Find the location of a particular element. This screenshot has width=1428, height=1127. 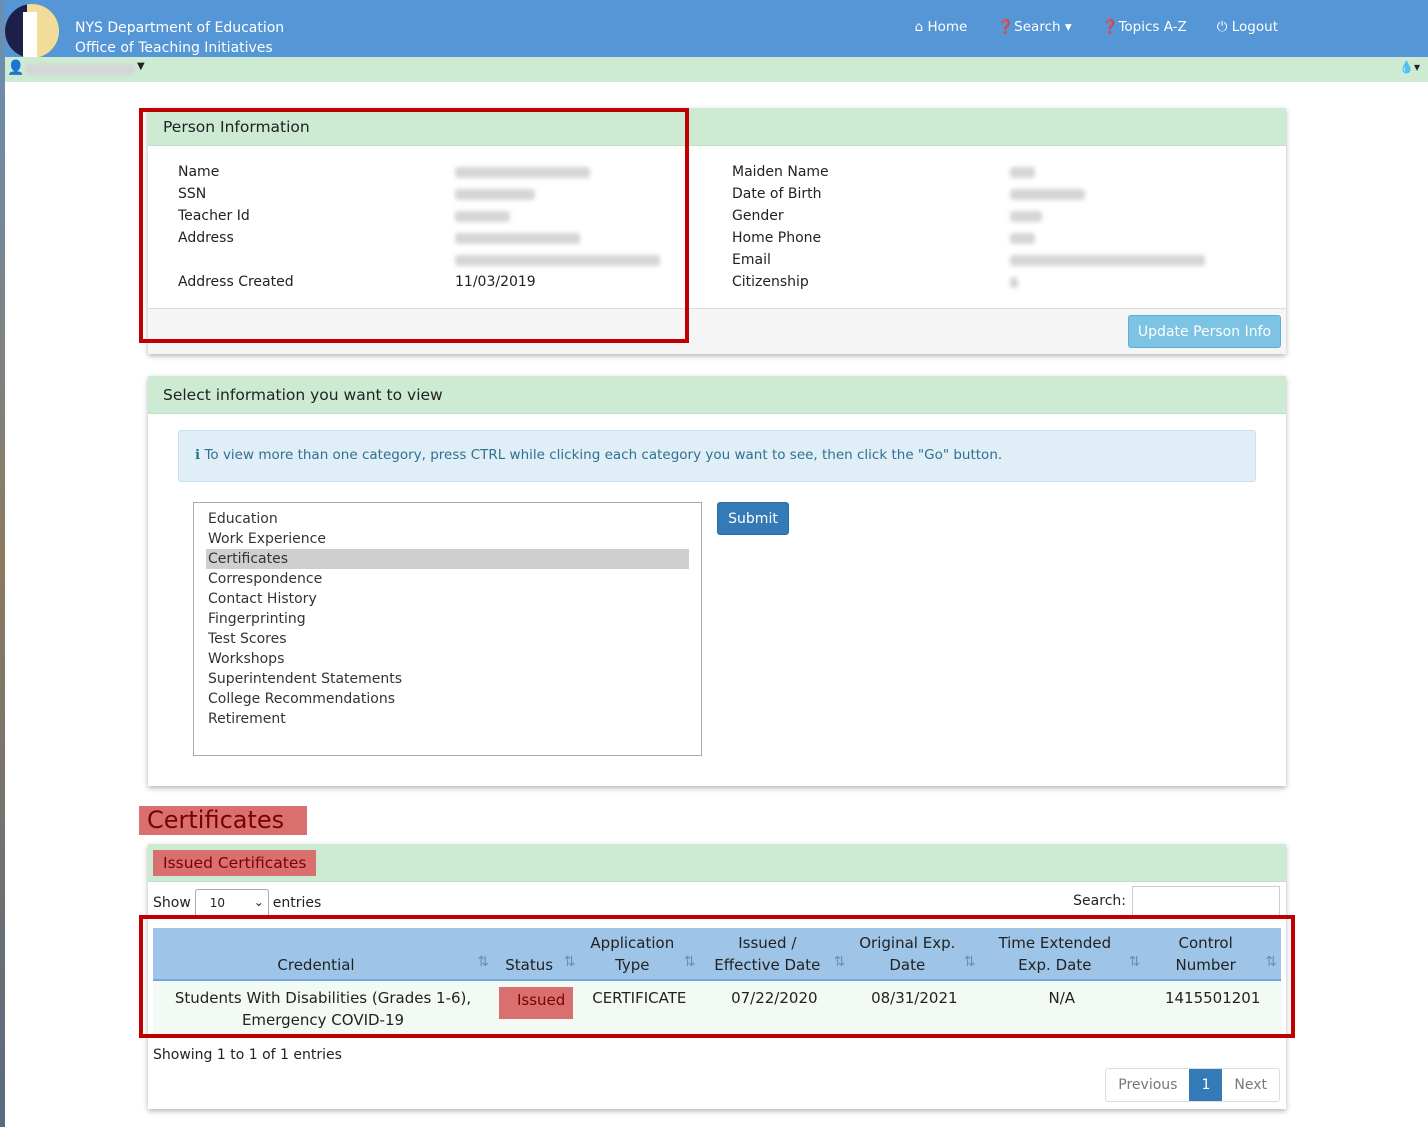

label-name: Name is located at coordinates (199, 172).